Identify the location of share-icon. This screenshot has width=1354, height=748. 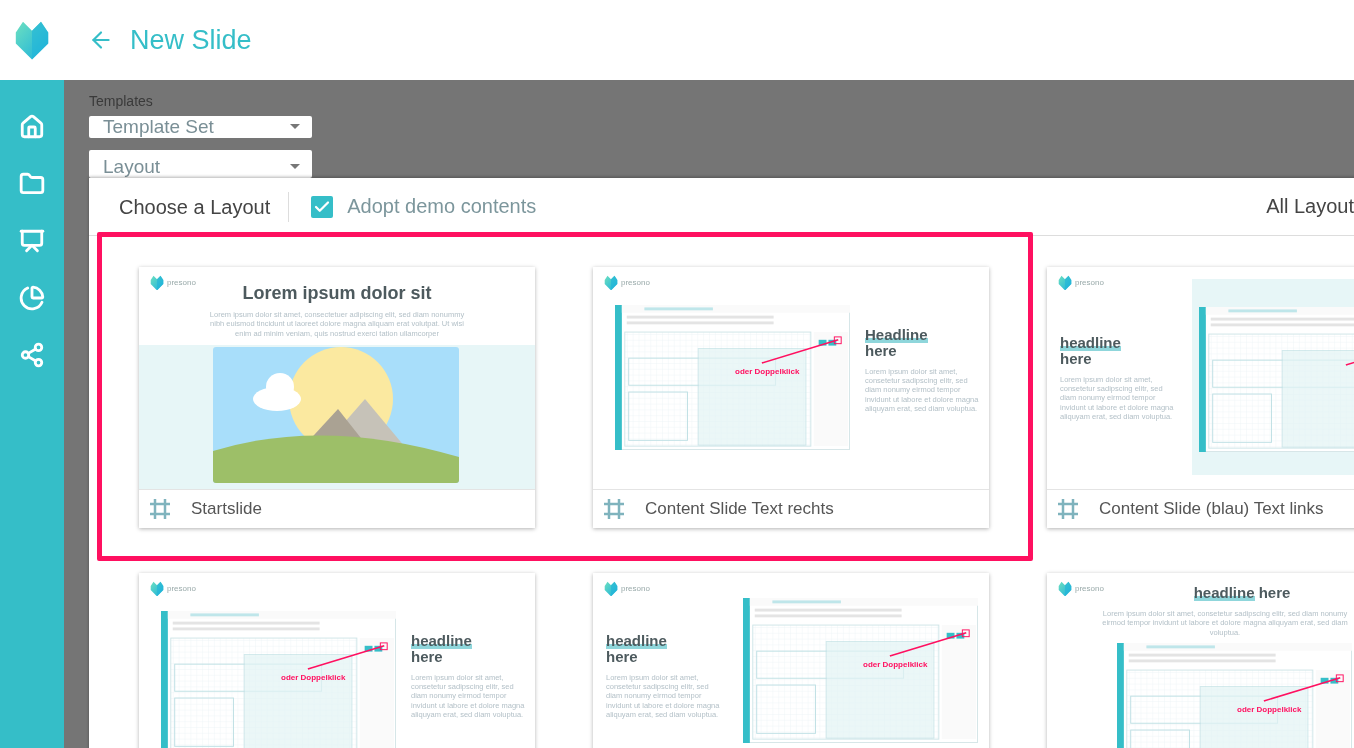
(32, 355).